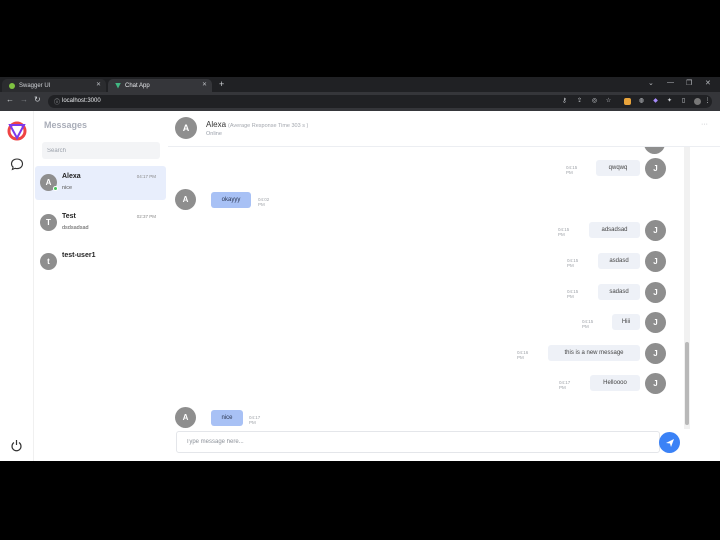 The image size is (720, 540). Describe the element at coordinates (17, 131) in the screenshot. I see `app-logo-icon` at that location.